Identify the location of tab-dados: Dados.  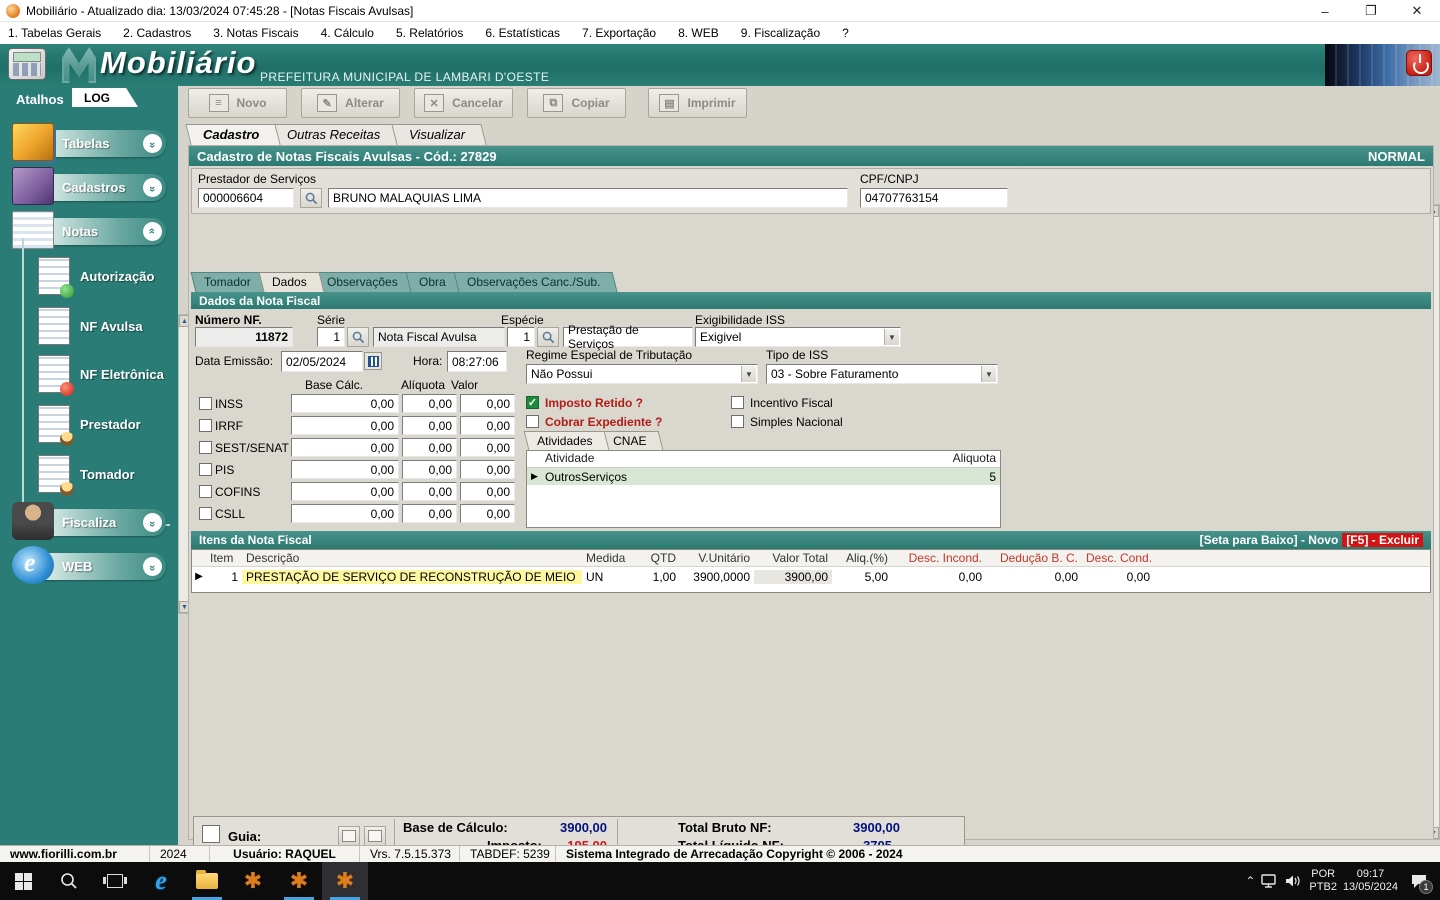
(291, 282).